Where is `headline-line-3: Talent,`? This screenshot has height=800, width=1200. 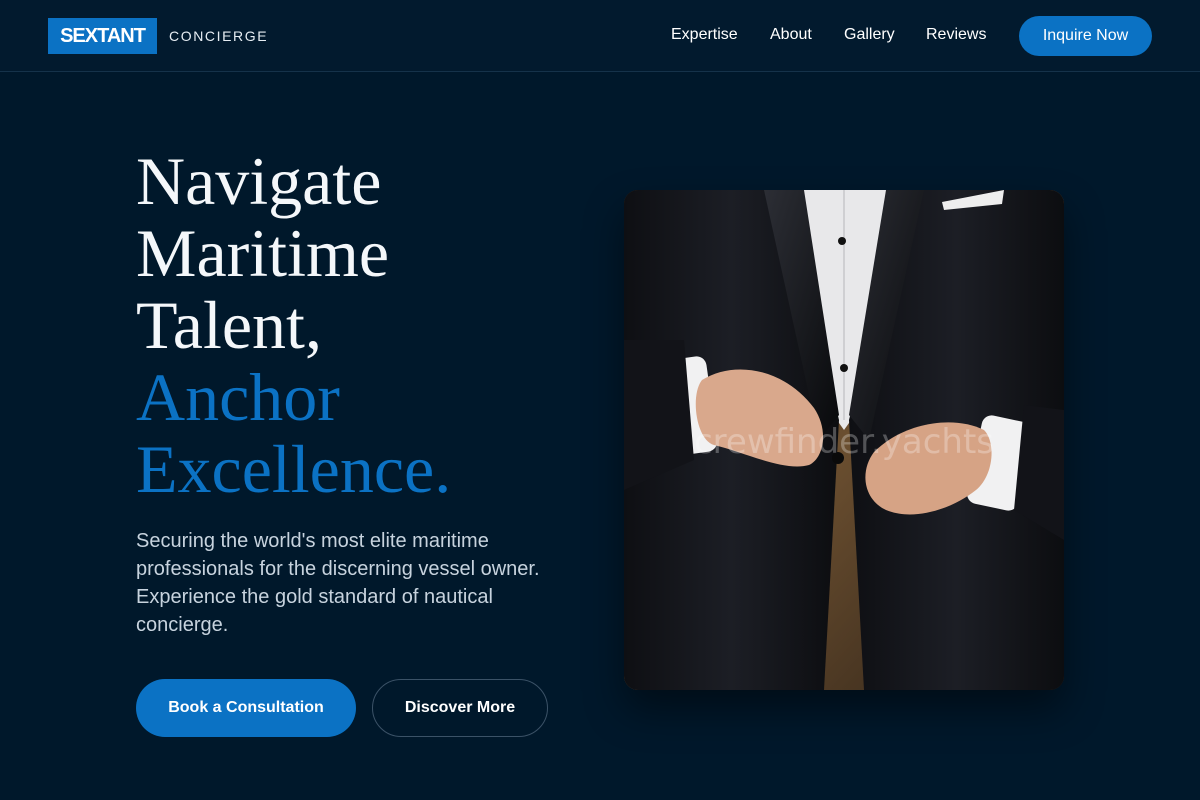
headline-line-3: Talent, is located at coordinates (229, 325).